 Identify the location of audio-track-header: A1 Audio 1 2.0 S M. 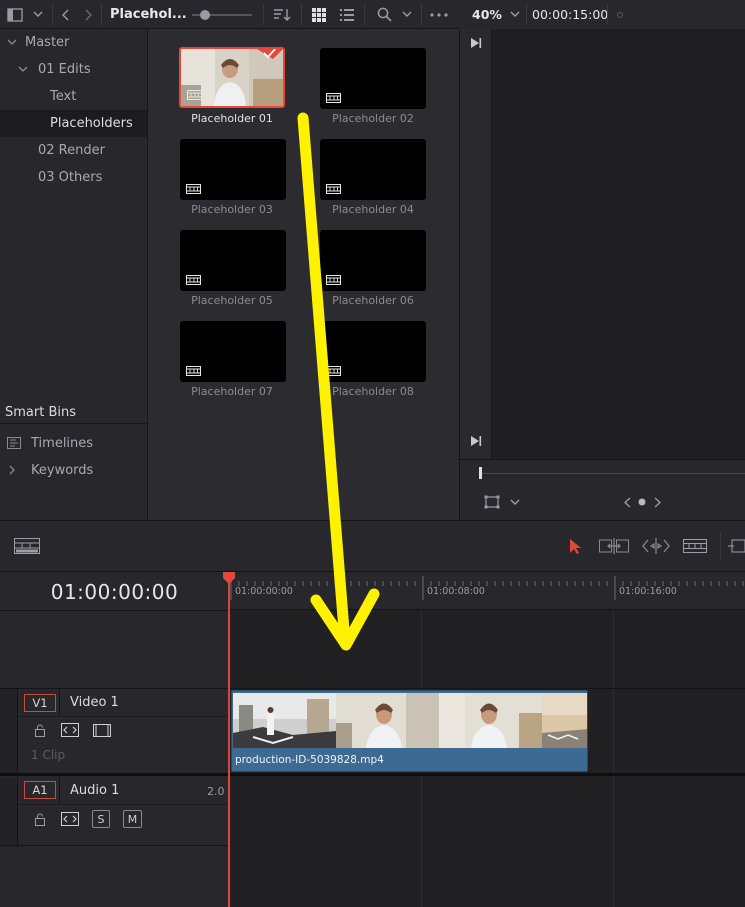
(114, 842).